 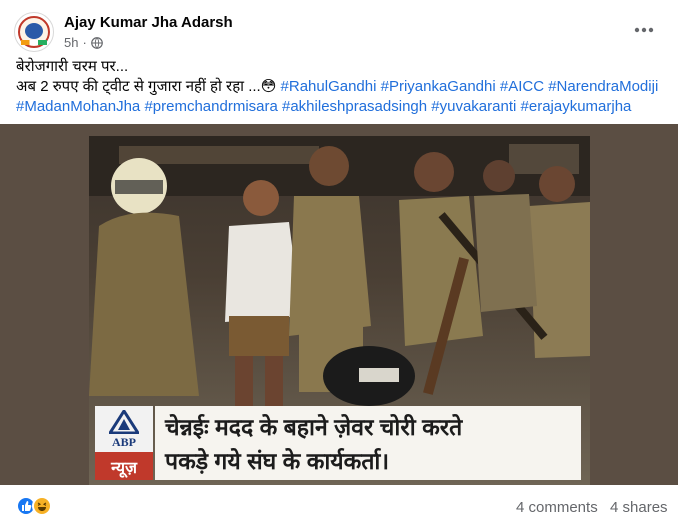 I want to click on avatar-flag-band, so click(x=34, y=42).